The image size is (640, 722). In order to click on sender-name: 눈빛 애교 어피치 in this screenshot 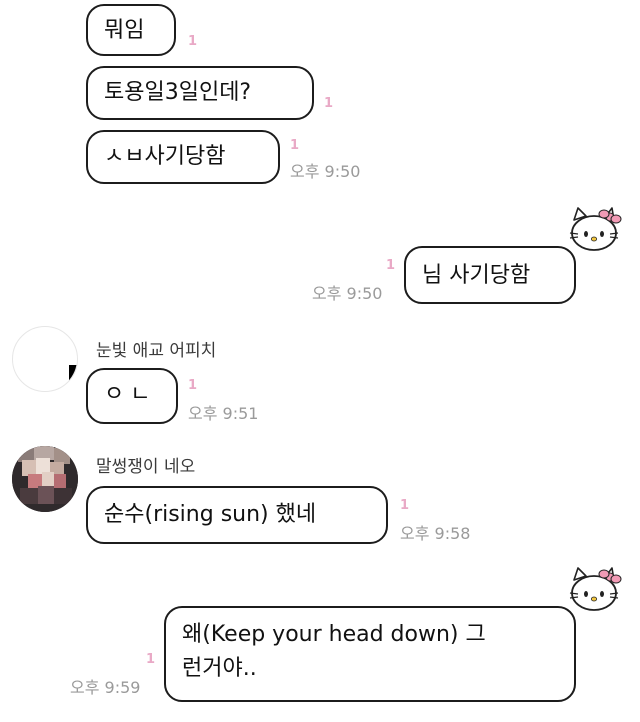, I will do `click(156, 351)`.